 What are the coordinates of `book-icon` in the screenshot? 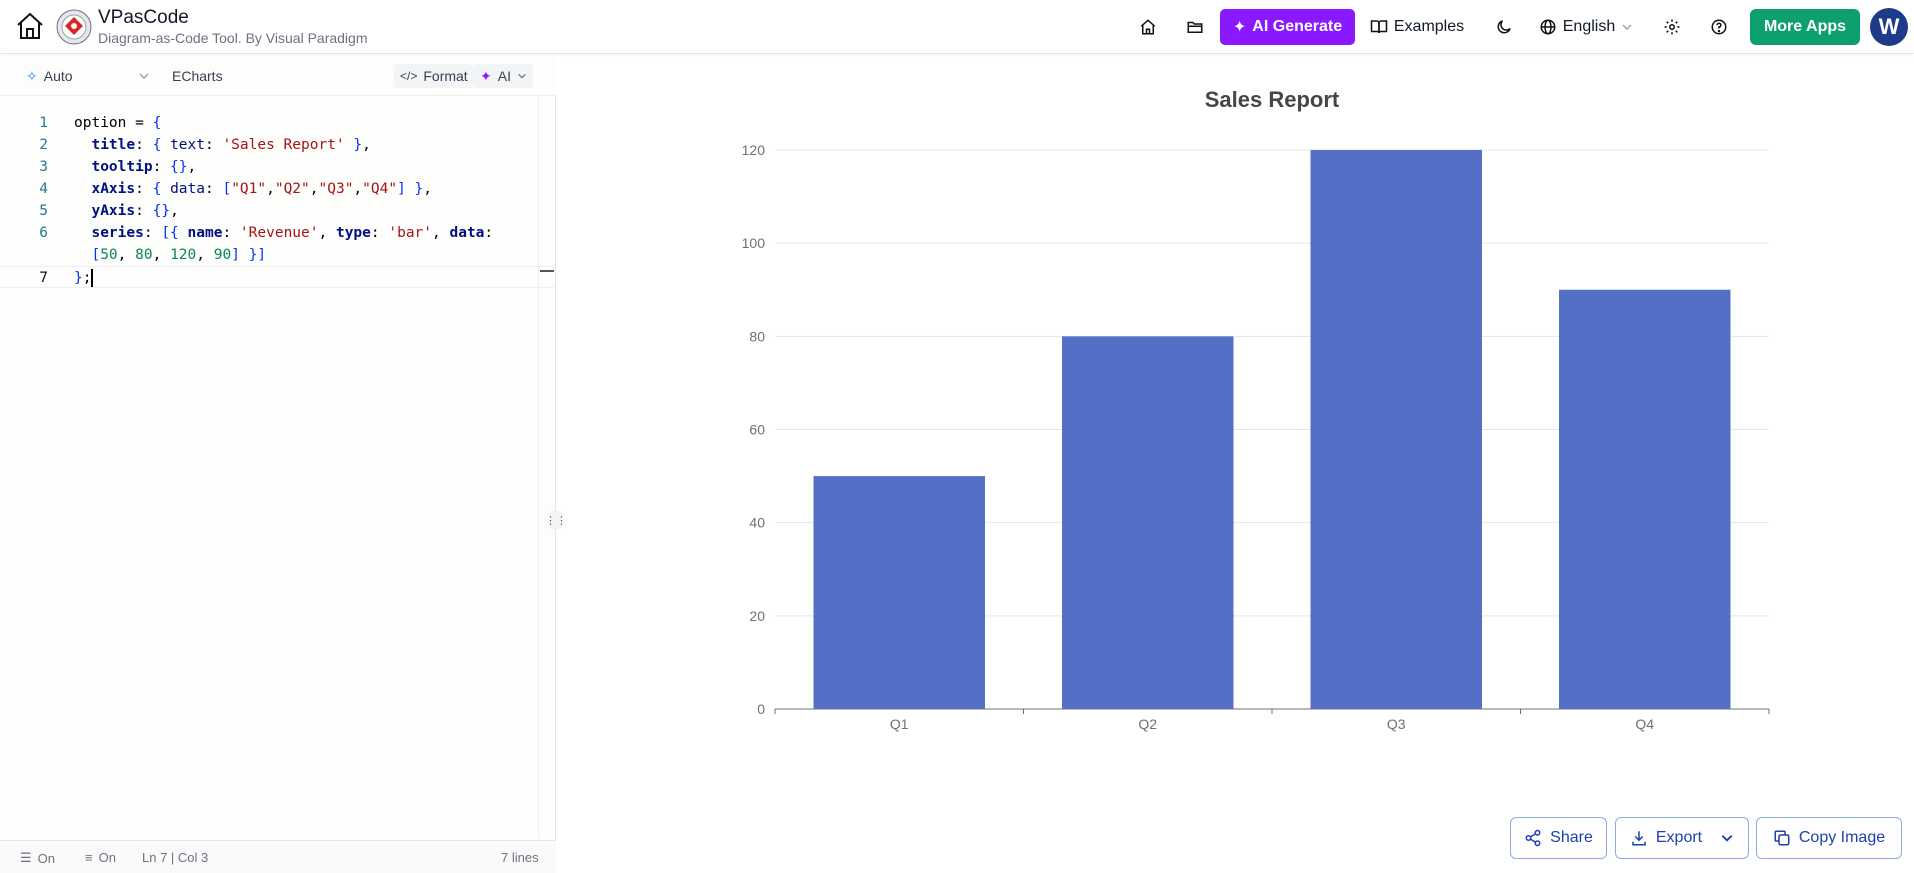 It's located at (1379, 27).